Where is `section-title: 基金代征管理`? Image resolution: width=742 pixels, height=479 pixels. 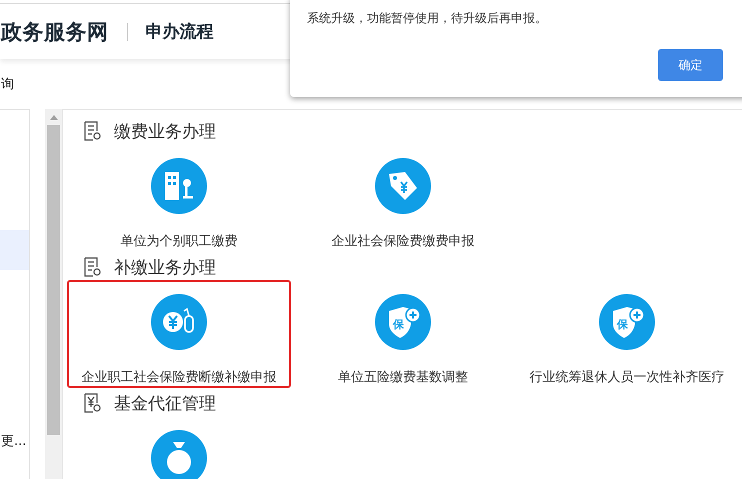
section-title: 基金代征管理 is located at coordinates (165, 403).